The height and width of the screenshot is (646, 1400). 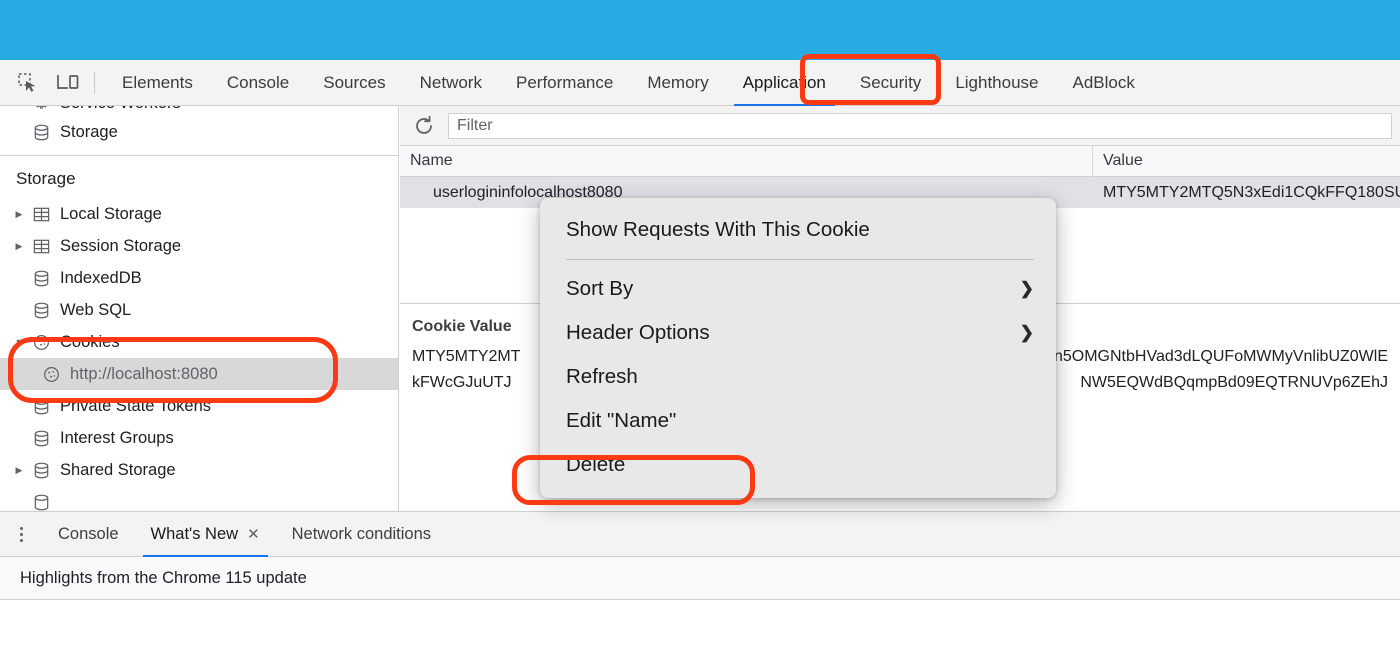 I want to click on sidebar-item-label: Interest Groups, so click(x=117, y=437).